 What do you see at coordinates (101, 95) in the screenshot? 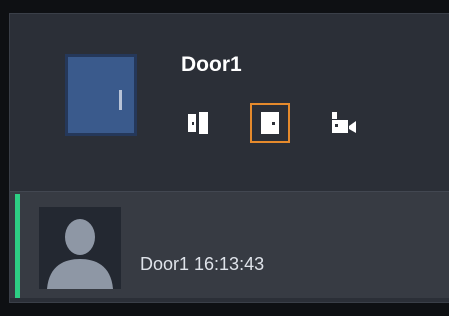
I see `door-icon` at bounding box center [101, 95].